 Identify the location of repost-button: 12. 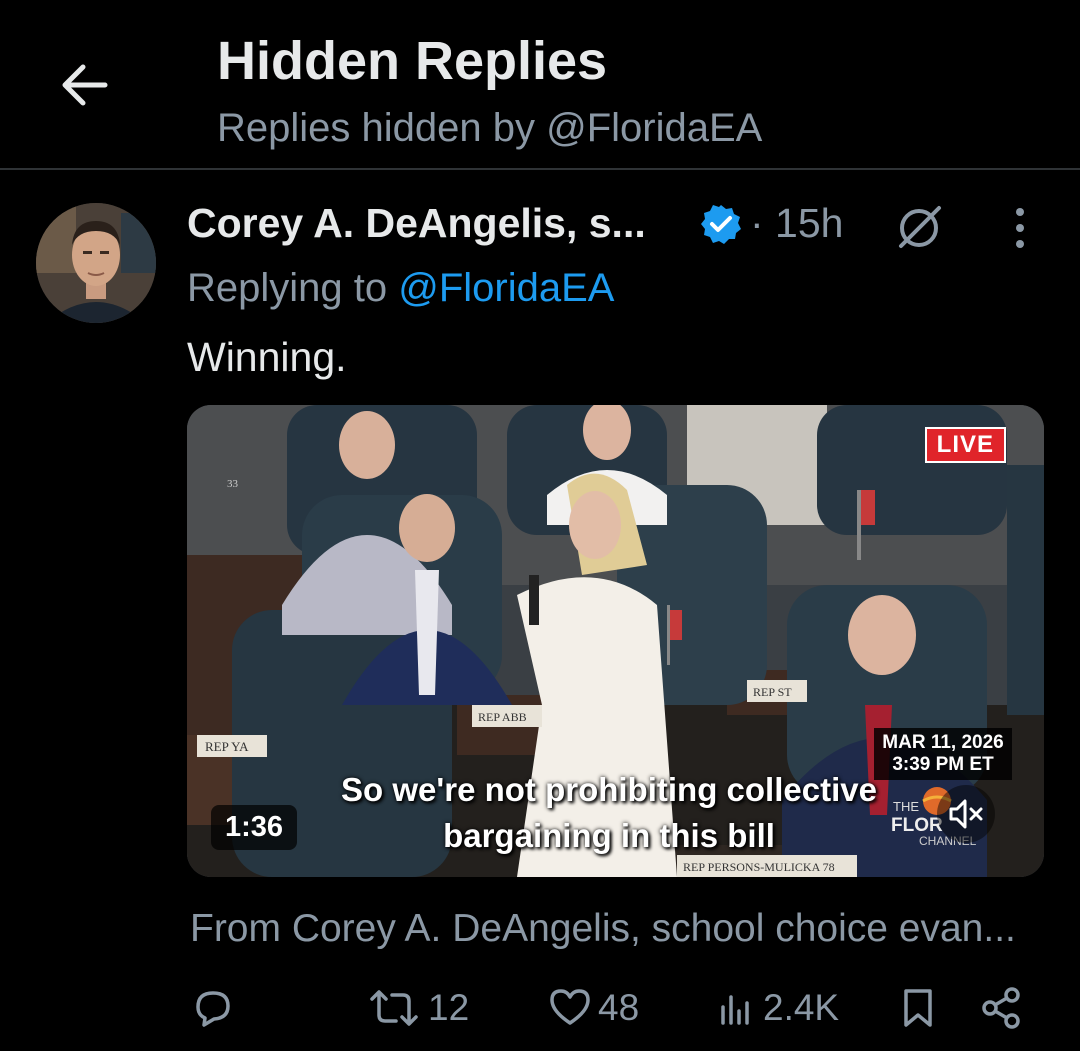
(417, 1008).